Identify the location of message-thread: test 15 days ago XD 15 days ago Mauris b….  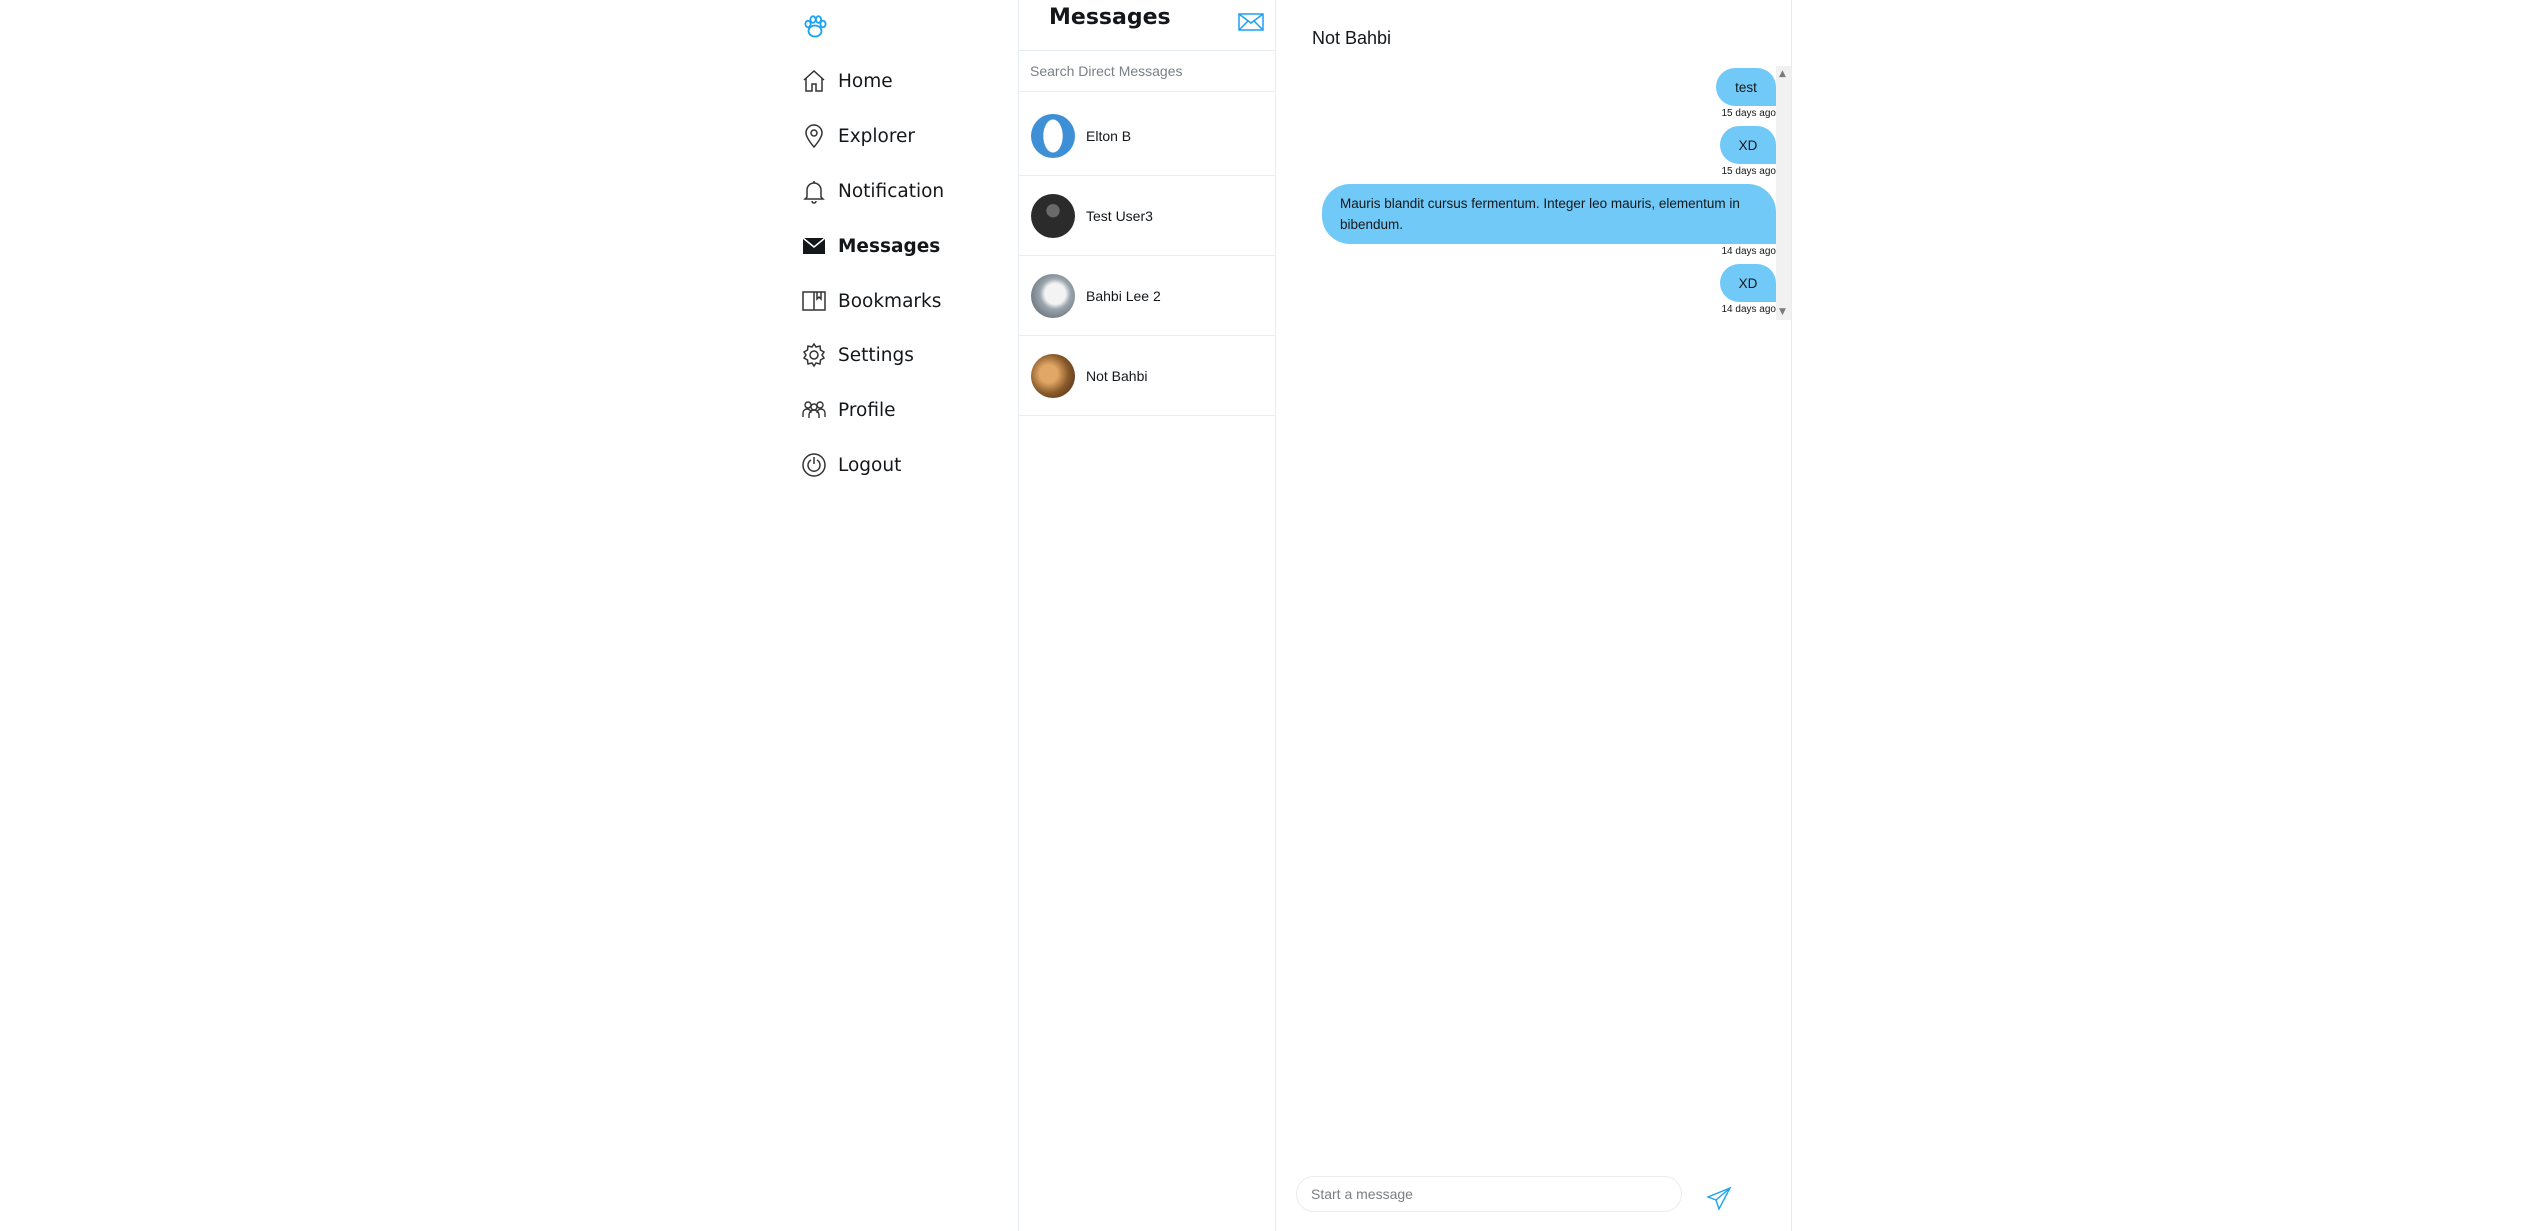
(1526, 193).